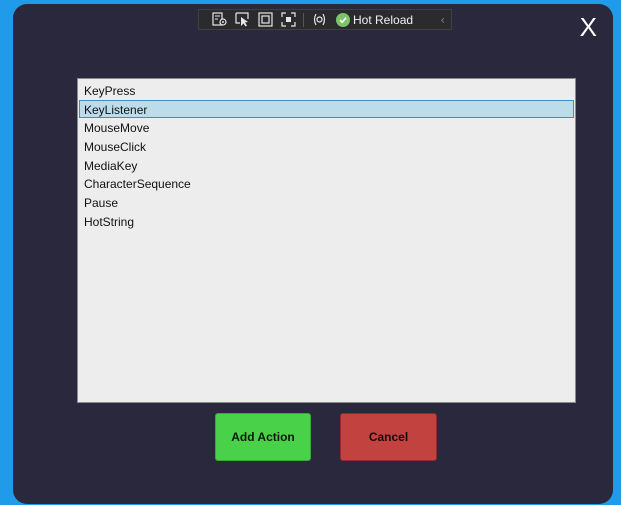 Image resolution: width=621 pixels, height=505 pixels. What do you see at coordinates (383, 19) in the screenshot?
I see `hot-reload-label: Hot Reload` at bounding box center [383, 19].